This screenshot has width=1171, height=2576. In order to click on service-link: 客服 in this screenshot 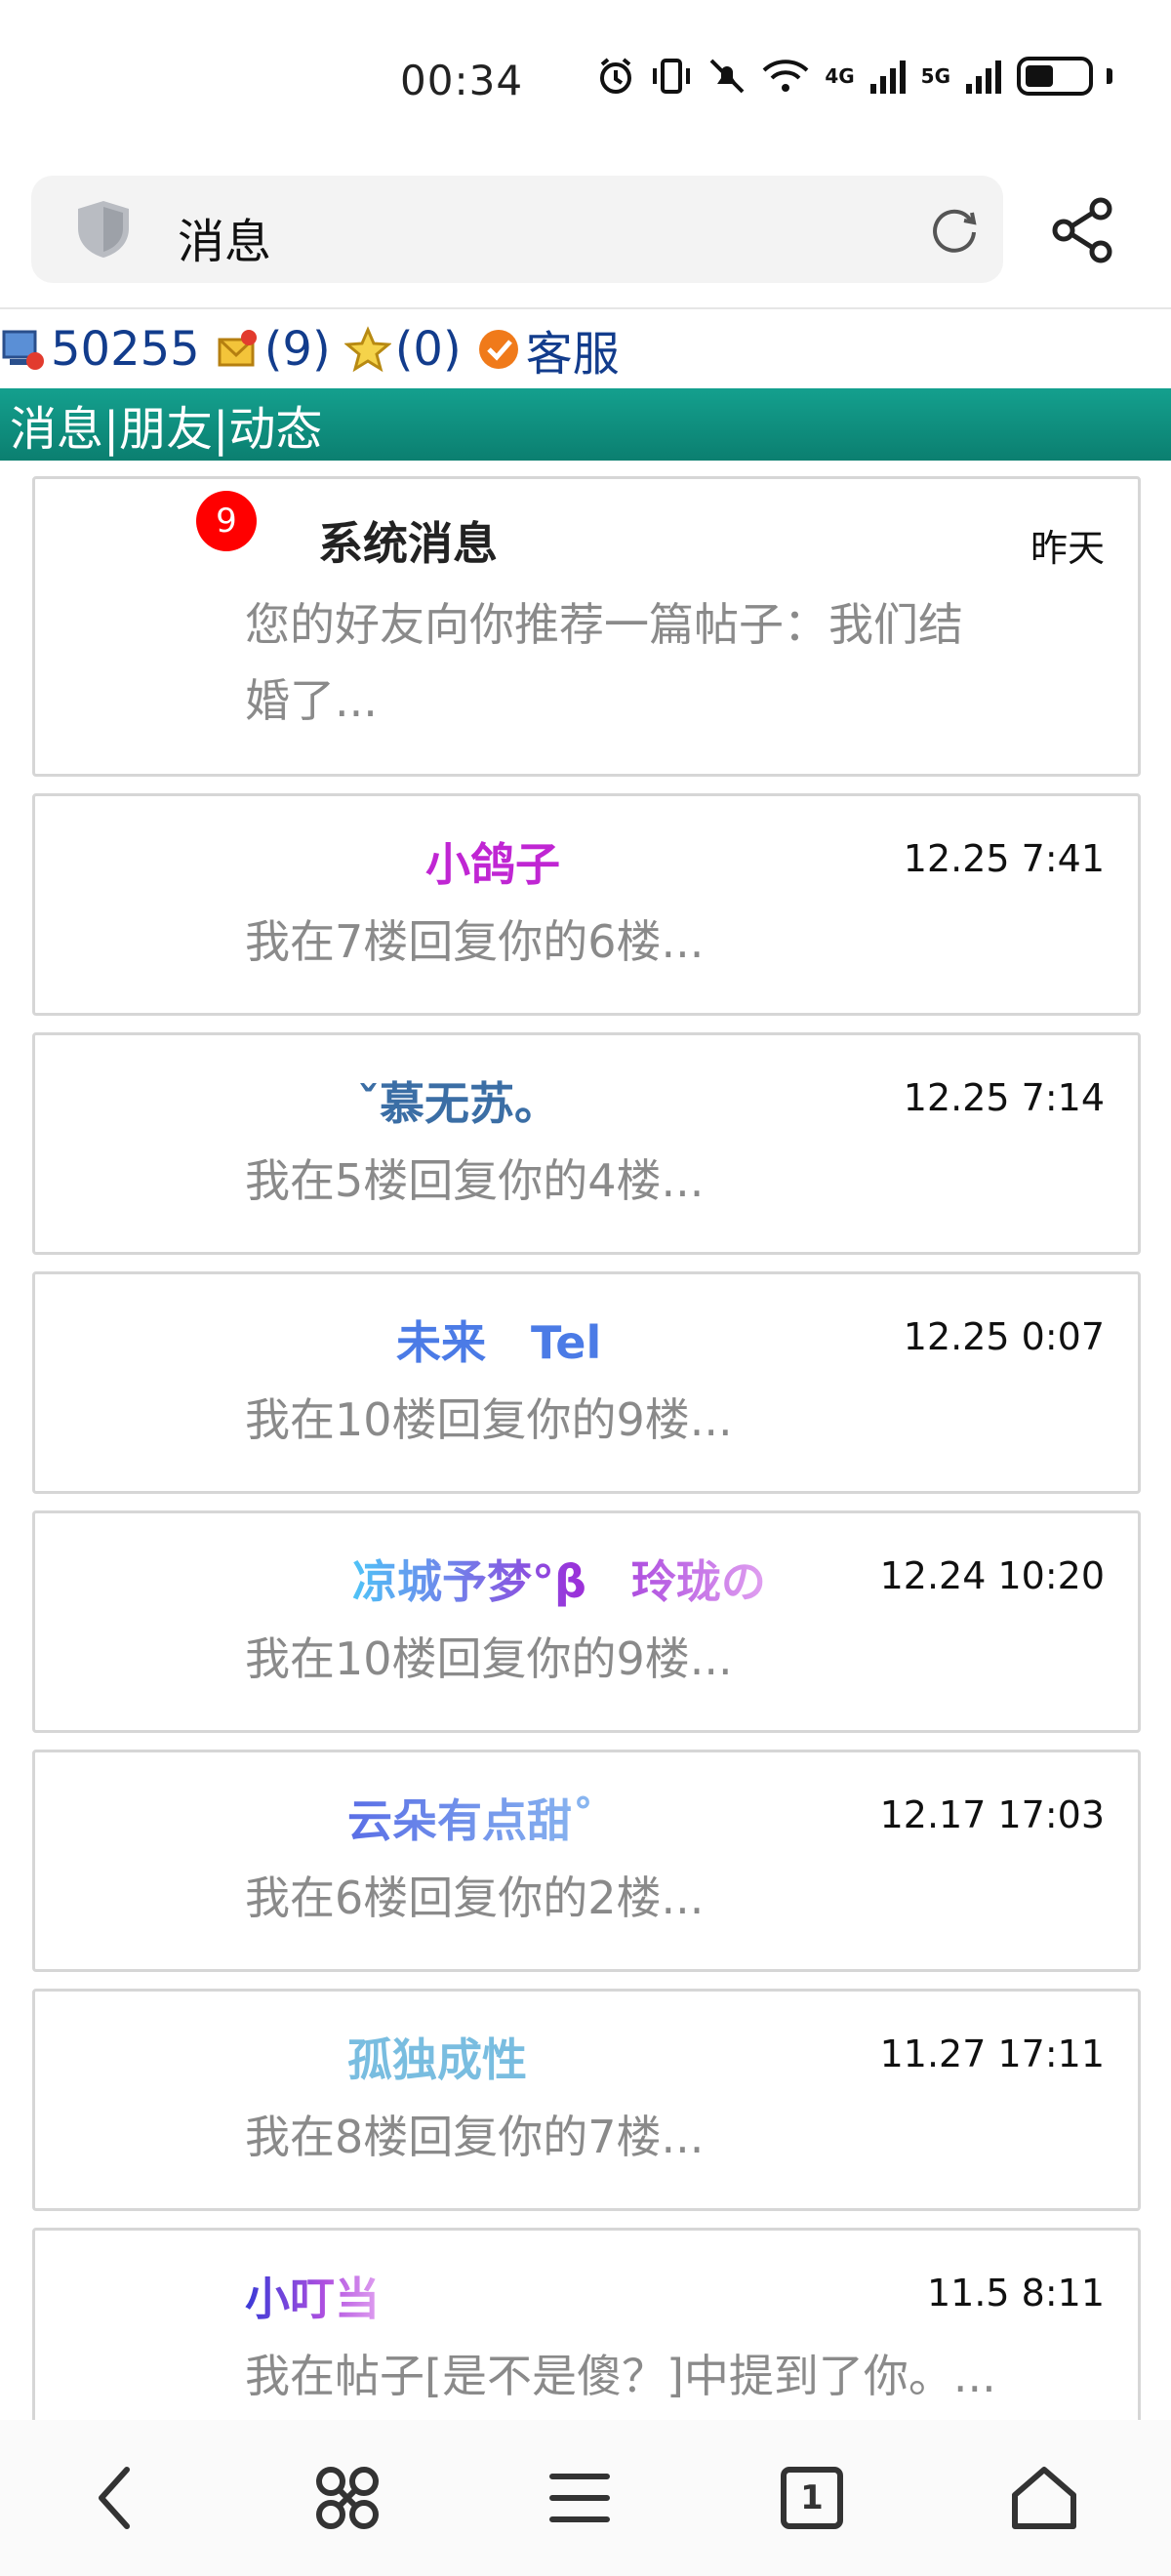, I will do `click(547, 349)`.